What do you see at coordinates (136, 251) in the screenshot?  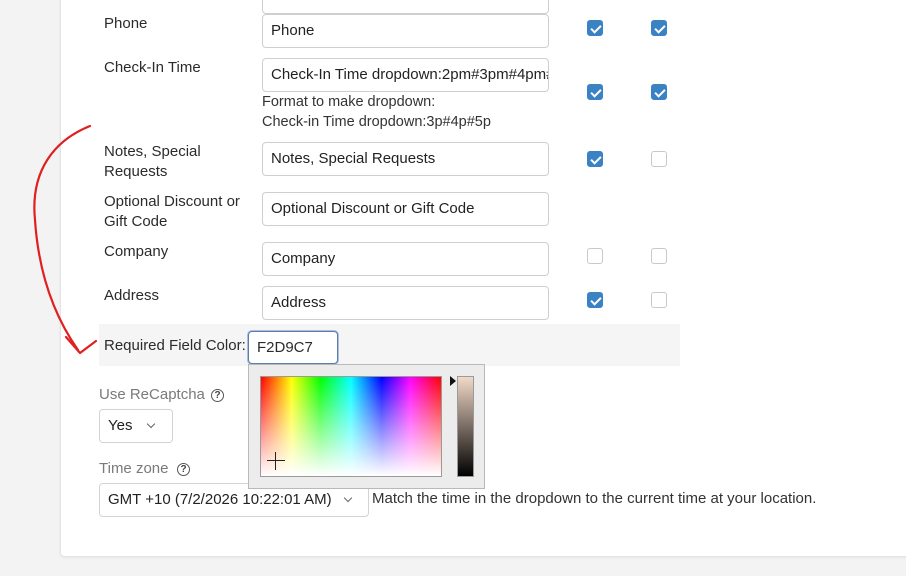 I see `company-label: Company` at bounding box center [136, 251].